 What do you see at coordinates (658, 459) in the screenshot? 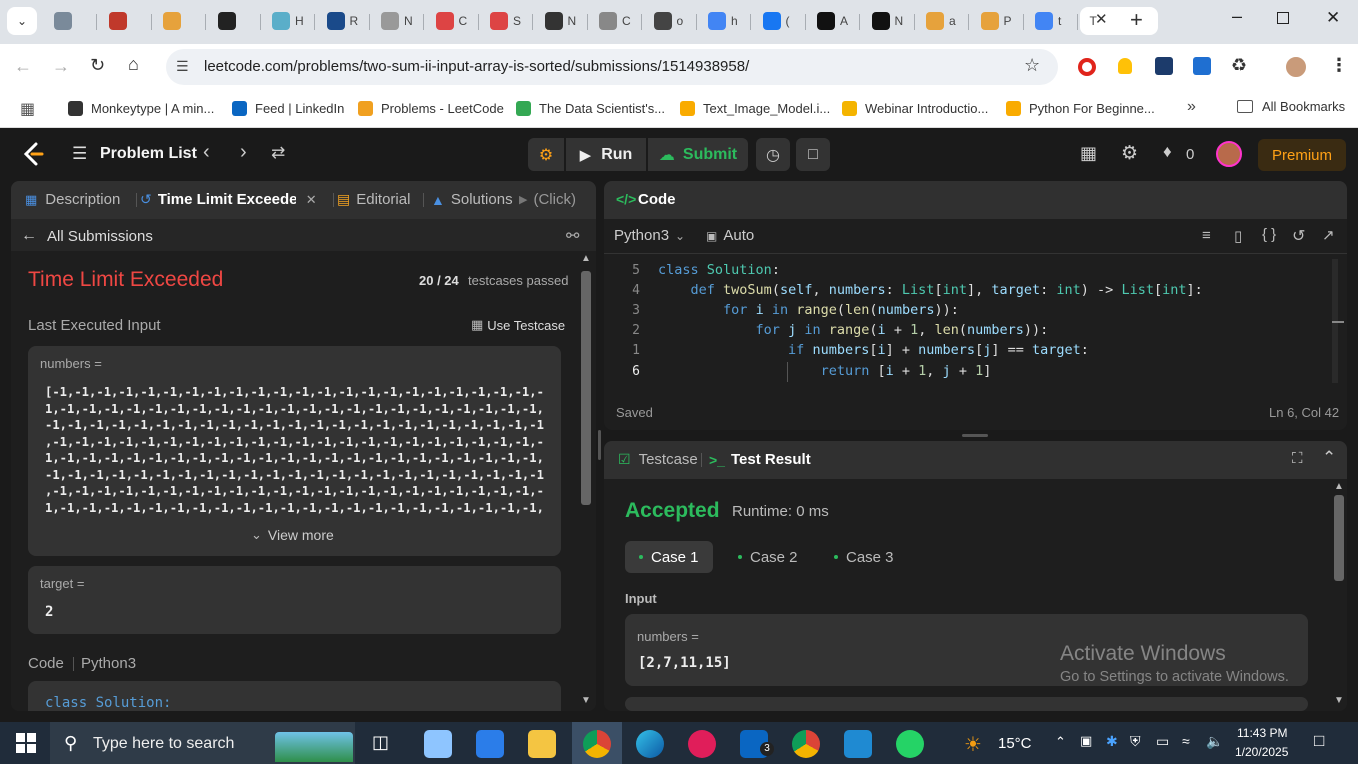
I see `tab-testcase: ☑ Testcase` at bounding box center [658, 459].